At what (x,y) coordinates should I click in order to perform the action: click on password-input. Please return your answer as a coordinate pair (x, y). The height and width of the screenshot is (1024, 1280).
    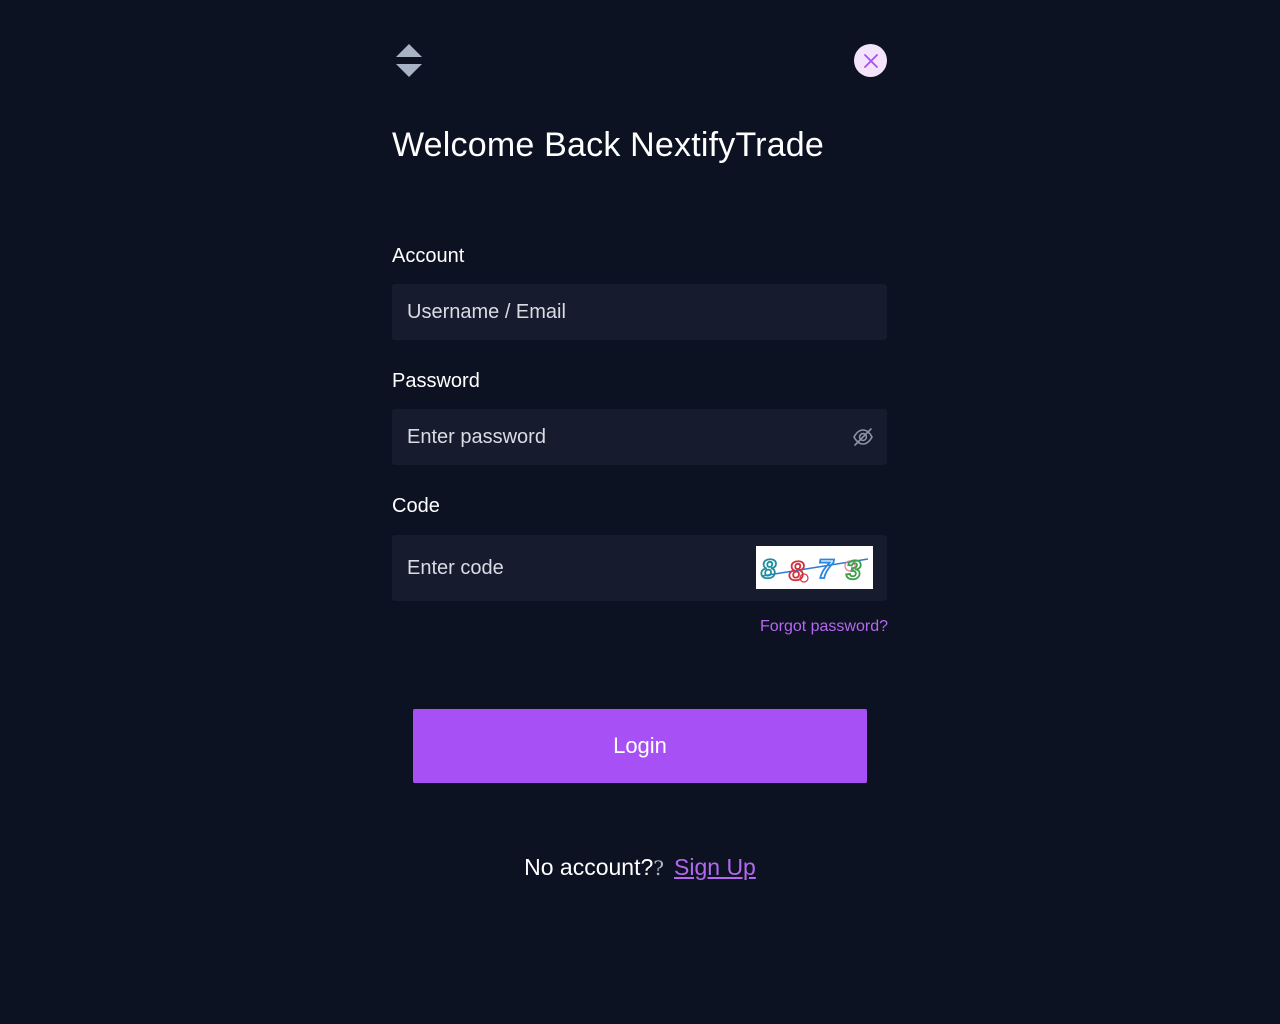
    Looking at the image, I should click on (639, 437).